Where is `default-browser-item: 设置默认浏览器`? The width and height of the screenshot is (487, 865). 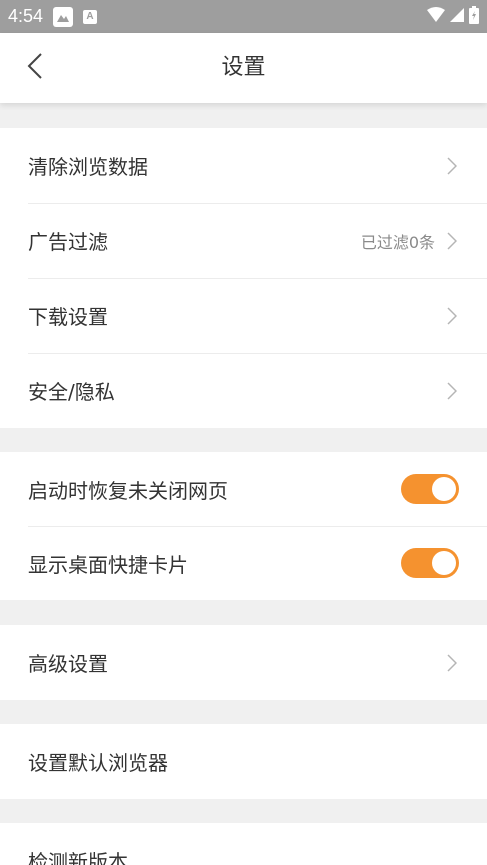
default-browser-item: 设置默认浏览器 is located at coordinates (243, 761).